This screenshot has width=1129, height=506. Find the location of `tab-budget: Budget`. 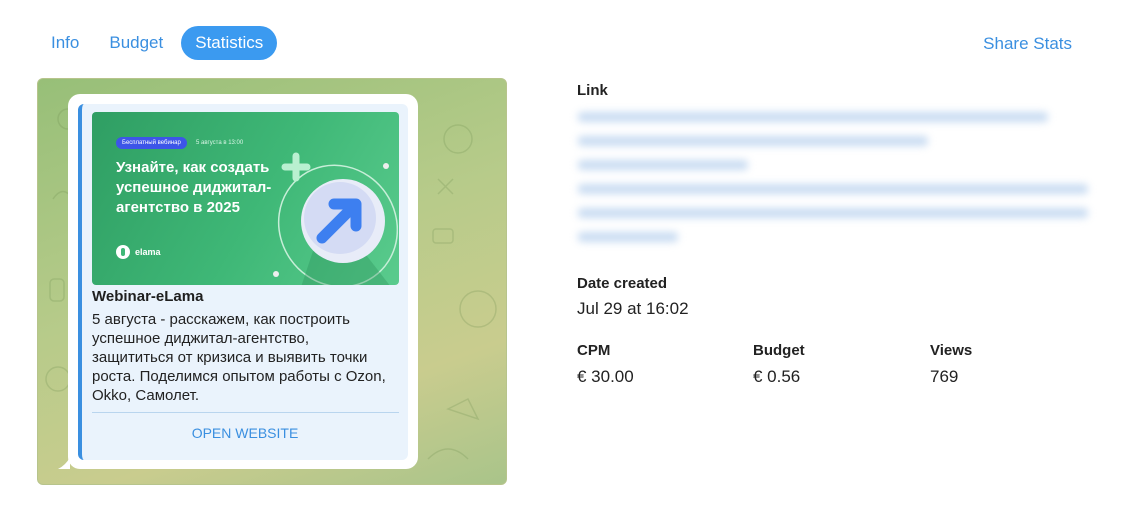

tab-budget: Budget is located at coordinates (136, 43).